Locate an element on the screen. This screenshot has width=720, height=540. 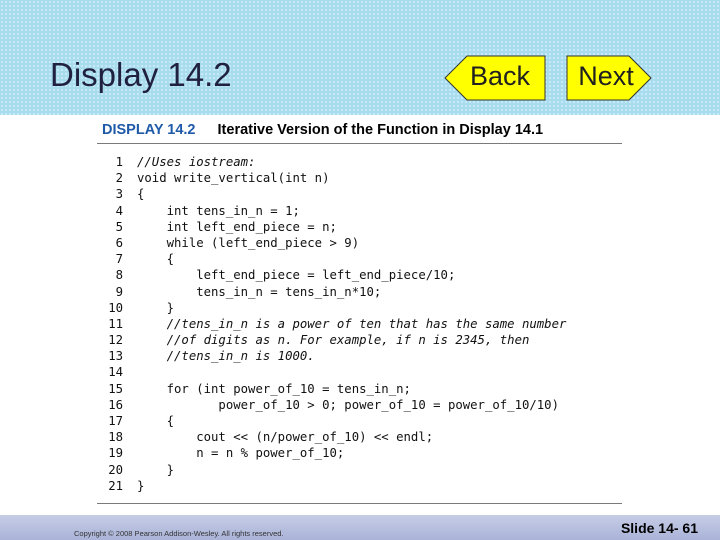
back-button-label: Back is located at coordinates (500, 76).